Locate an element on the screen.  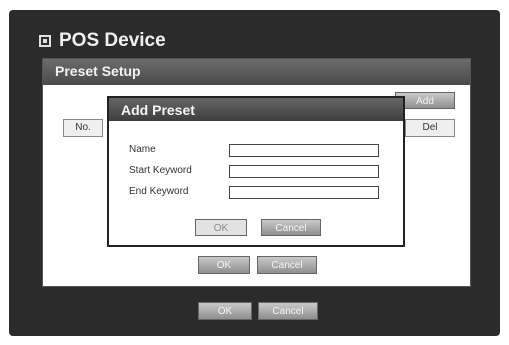
preset-ok-button: OK is located at coordinates (224, 265).